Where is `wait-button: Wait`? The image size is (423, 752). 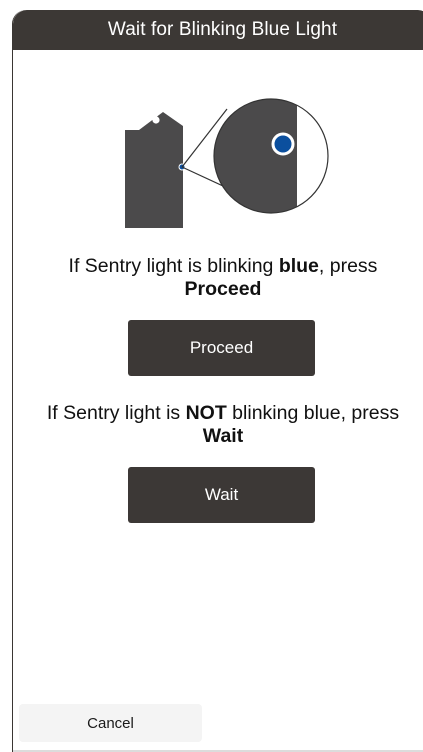
wait-button: Wait is located at coordinates (221, 495).